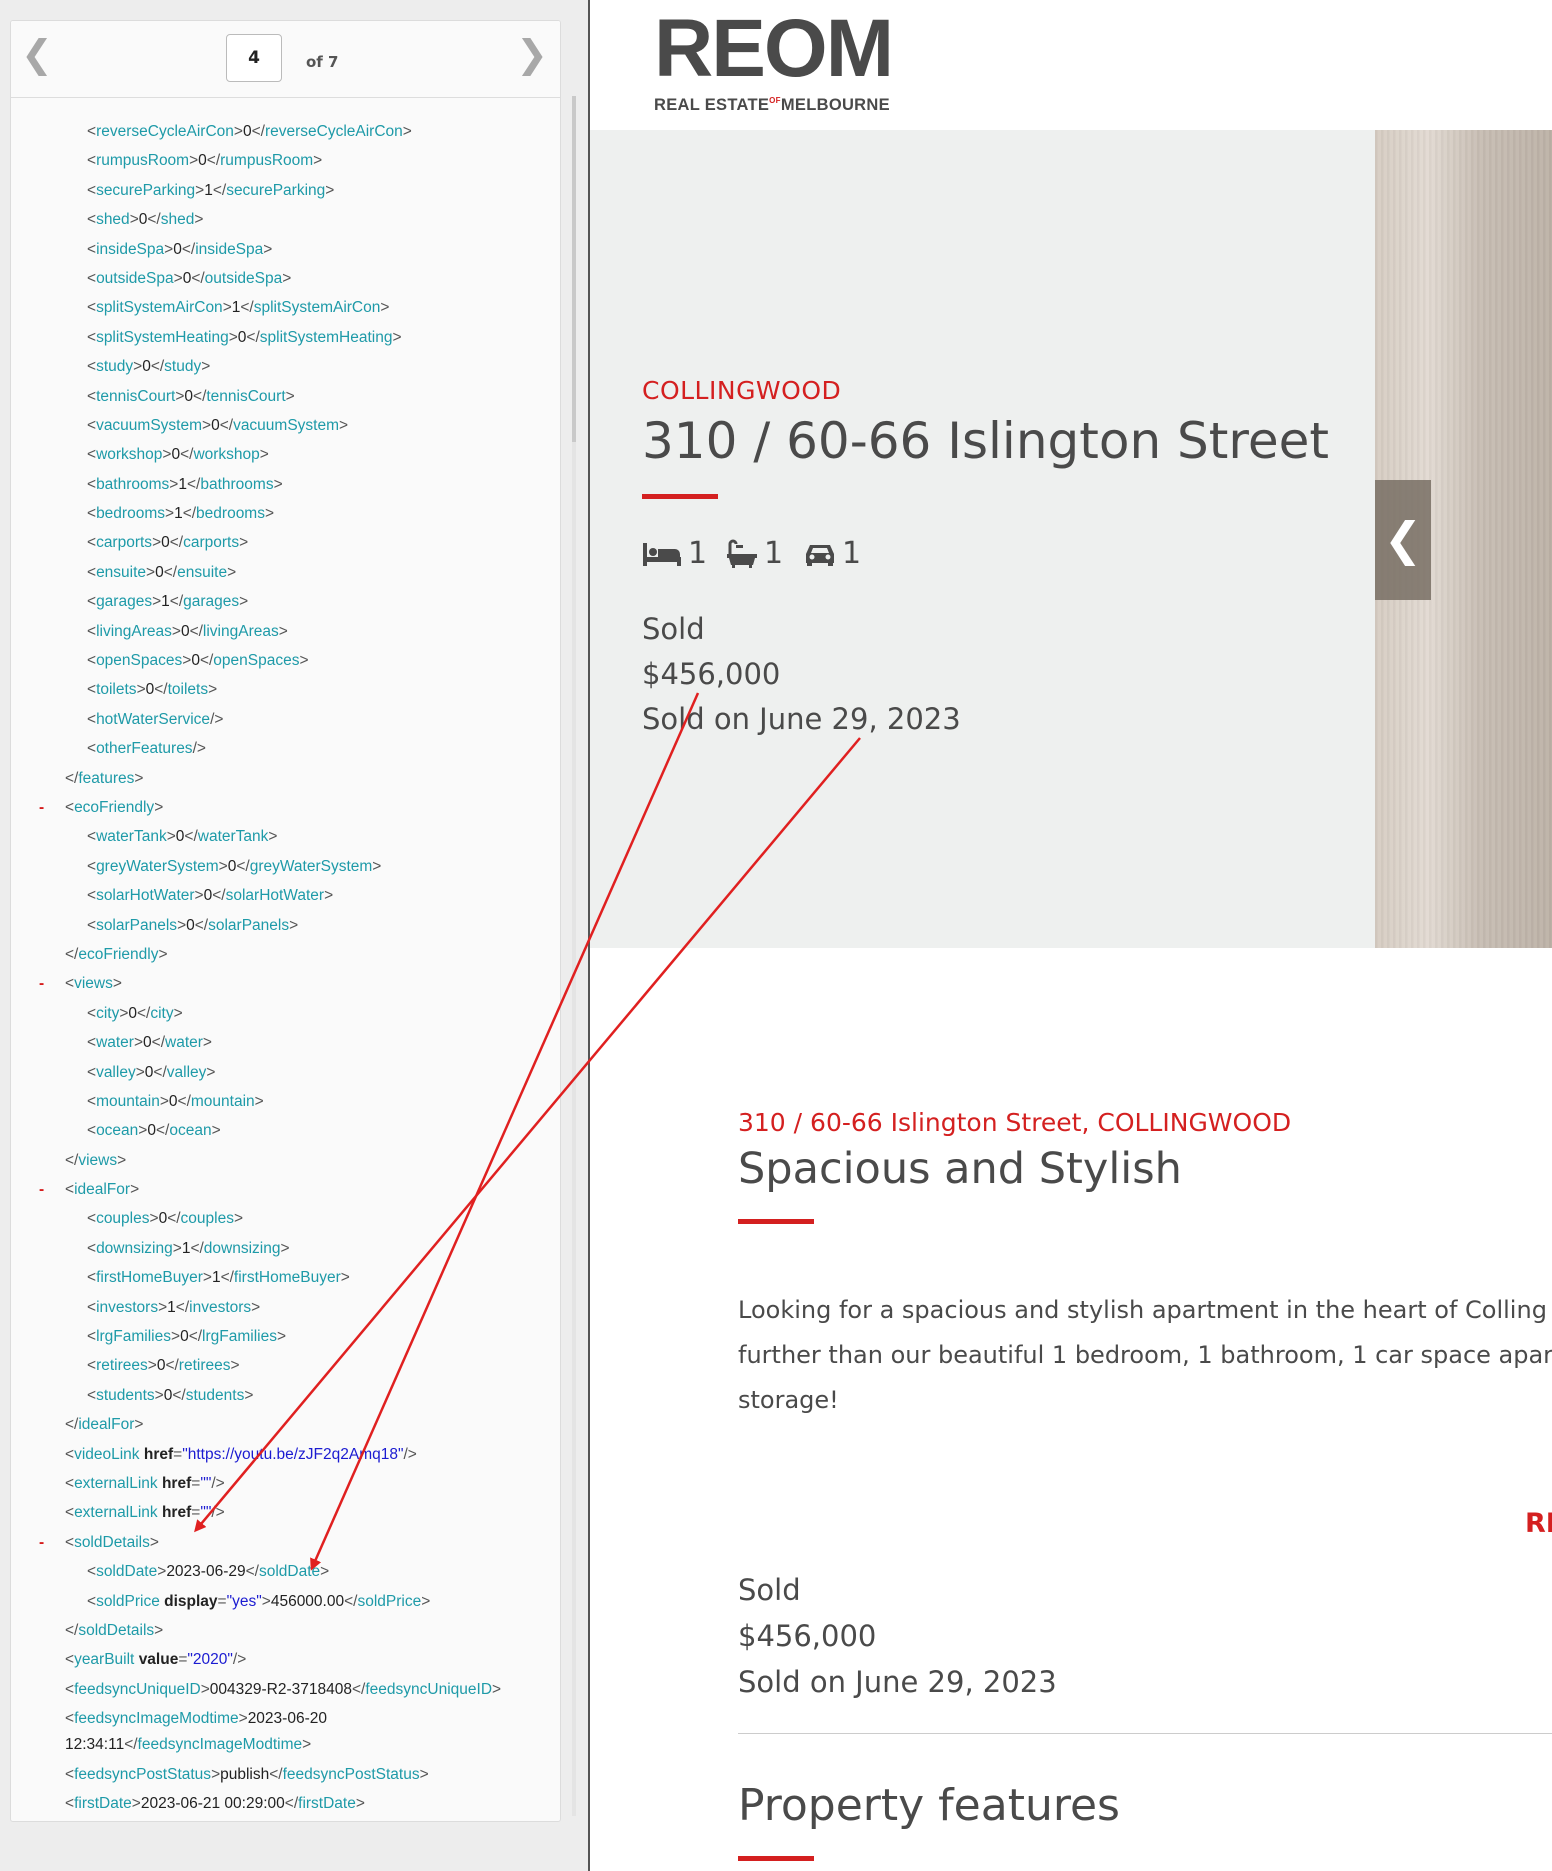 Image resolution: width=1552 pixels, height=1871 pixels. Describe the element at coordinates (285, 807) in the screenshot. I see `xml-line: - <ecoFriendly>` at that location.